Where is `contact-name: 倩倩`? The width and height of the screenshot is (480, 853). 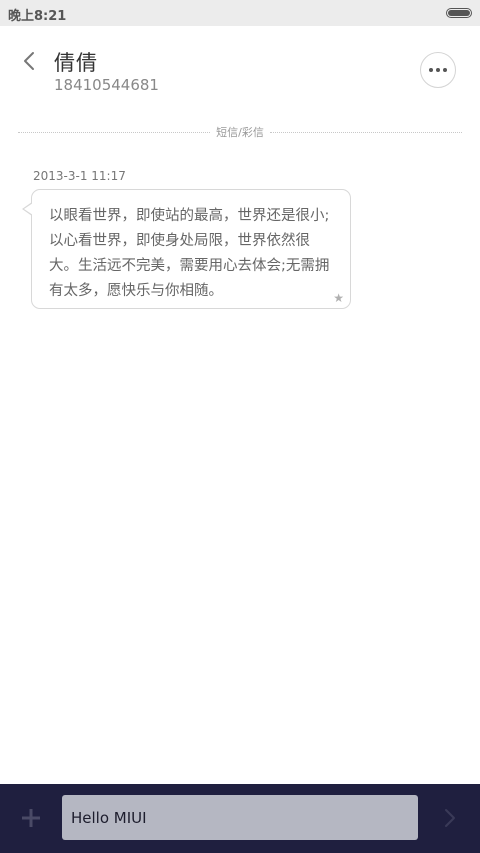
contact-name: 倩倩 is located at coordinates (76, 63).